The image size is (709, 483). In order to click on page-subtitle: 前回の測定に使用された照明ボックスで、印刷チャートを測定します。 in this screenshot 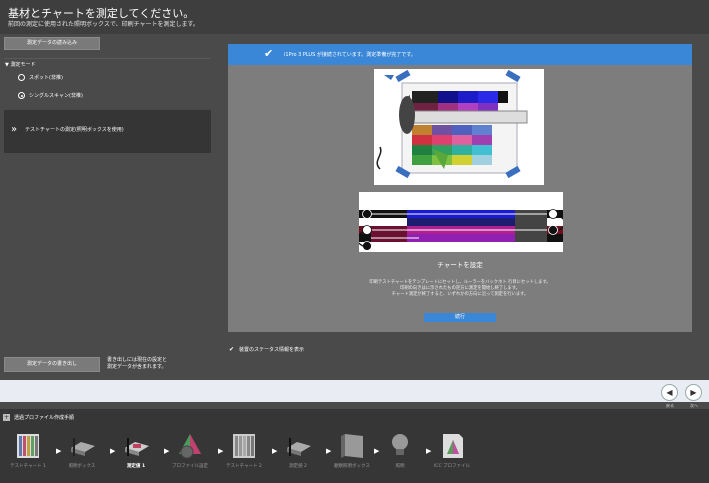, I will do `click(103, 24)`.